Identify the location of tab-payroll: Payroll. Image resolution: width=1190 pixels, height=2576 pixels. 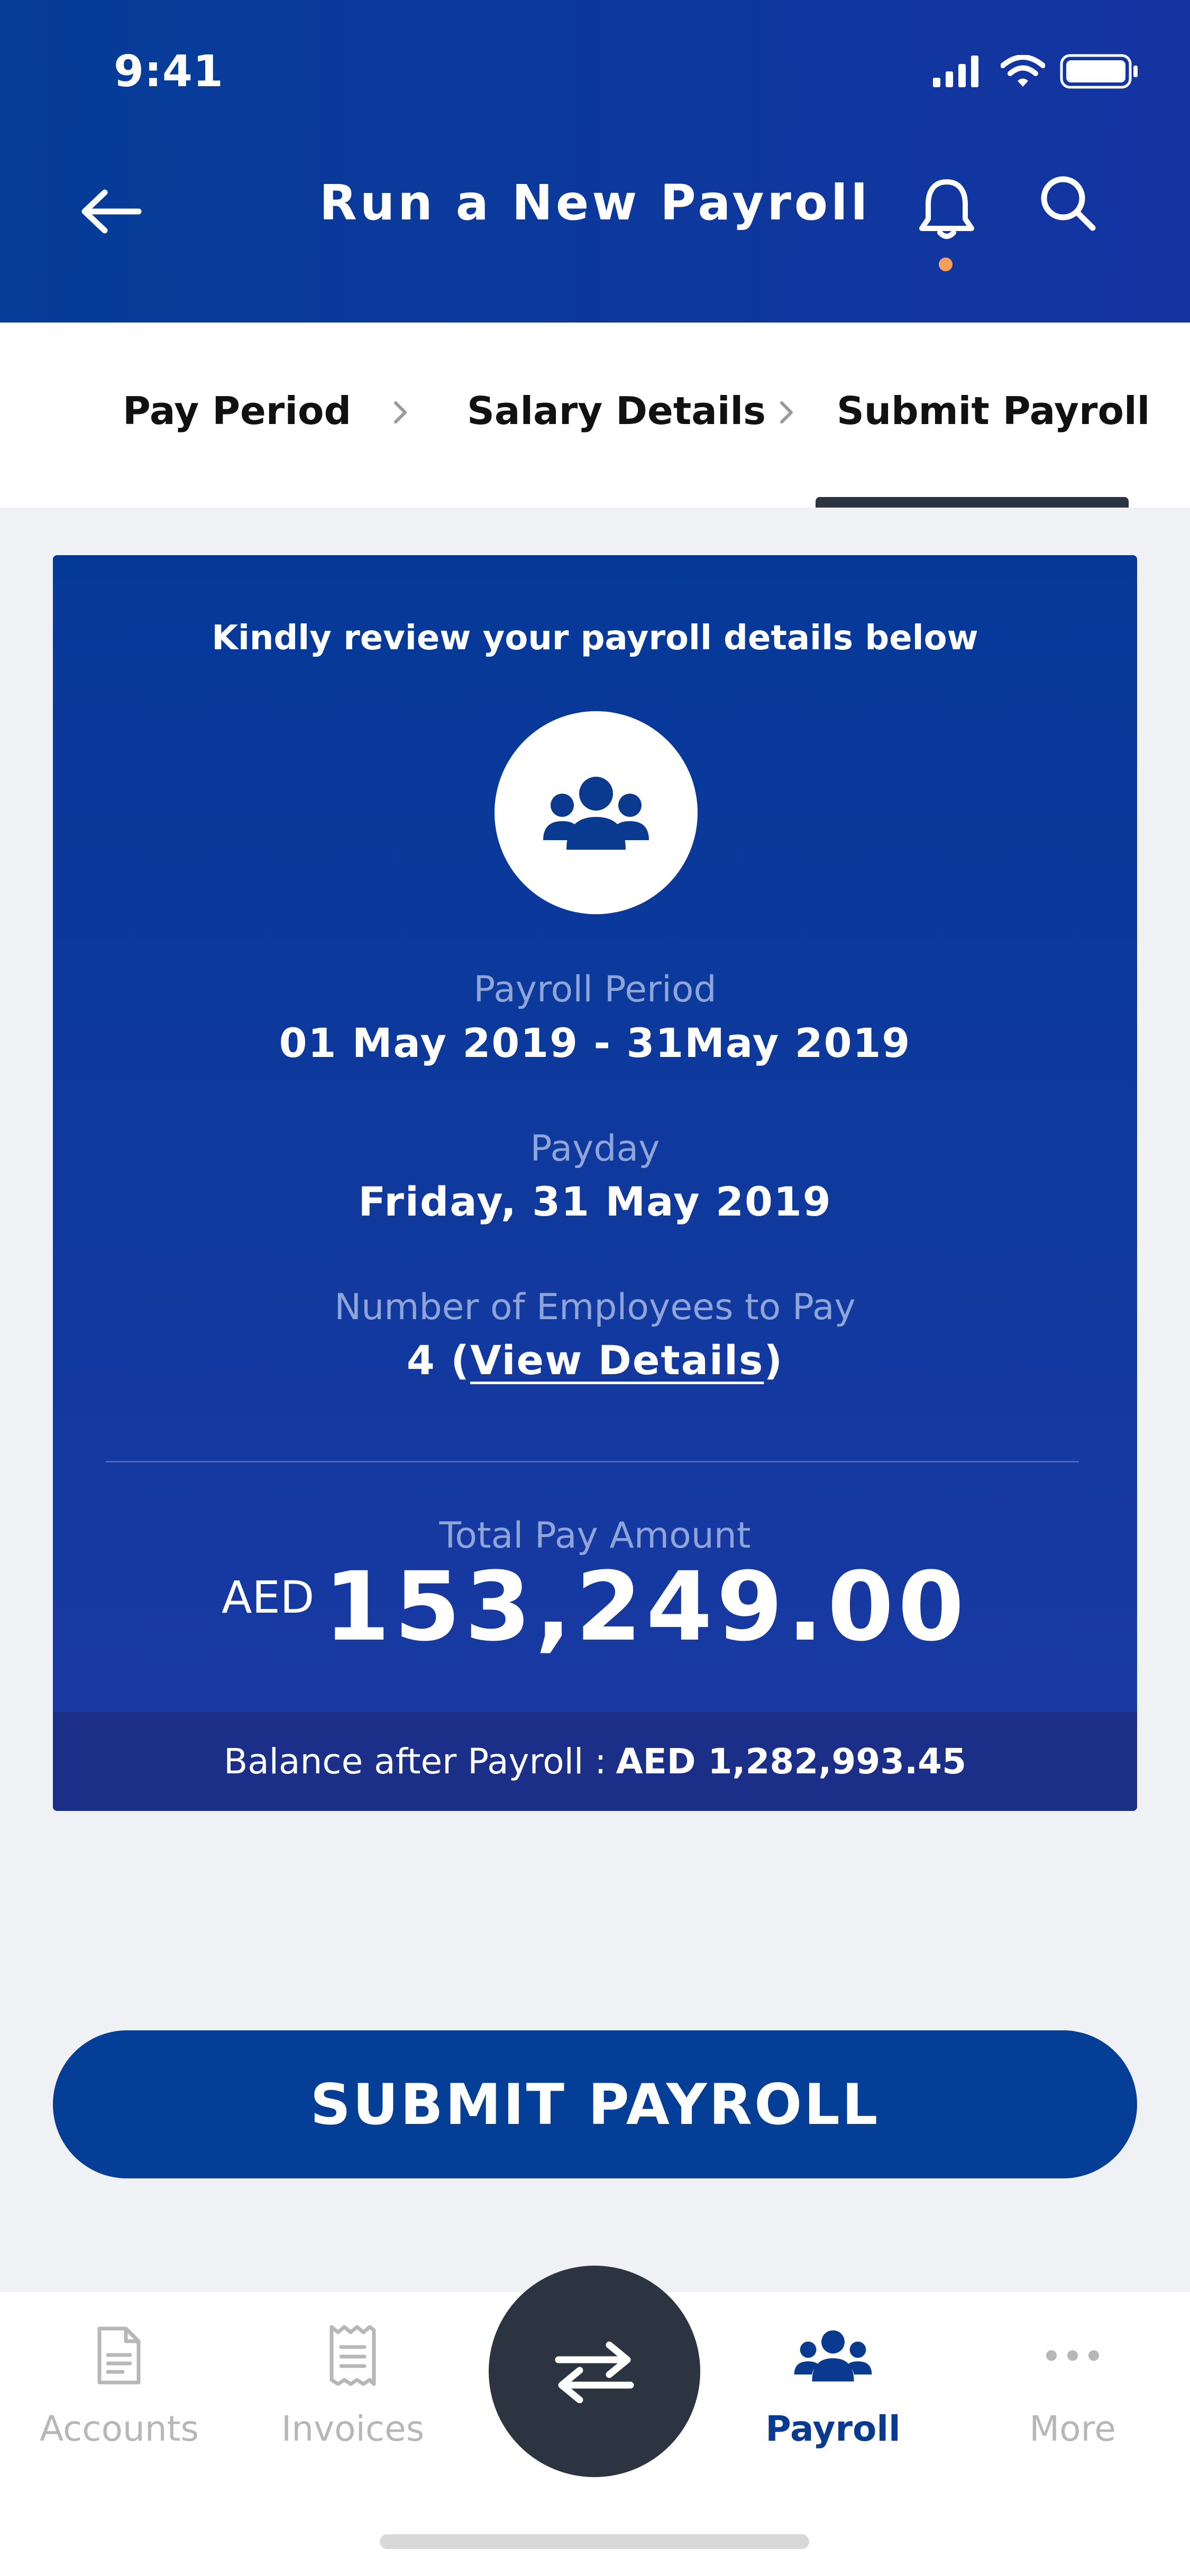
(833, 2400).